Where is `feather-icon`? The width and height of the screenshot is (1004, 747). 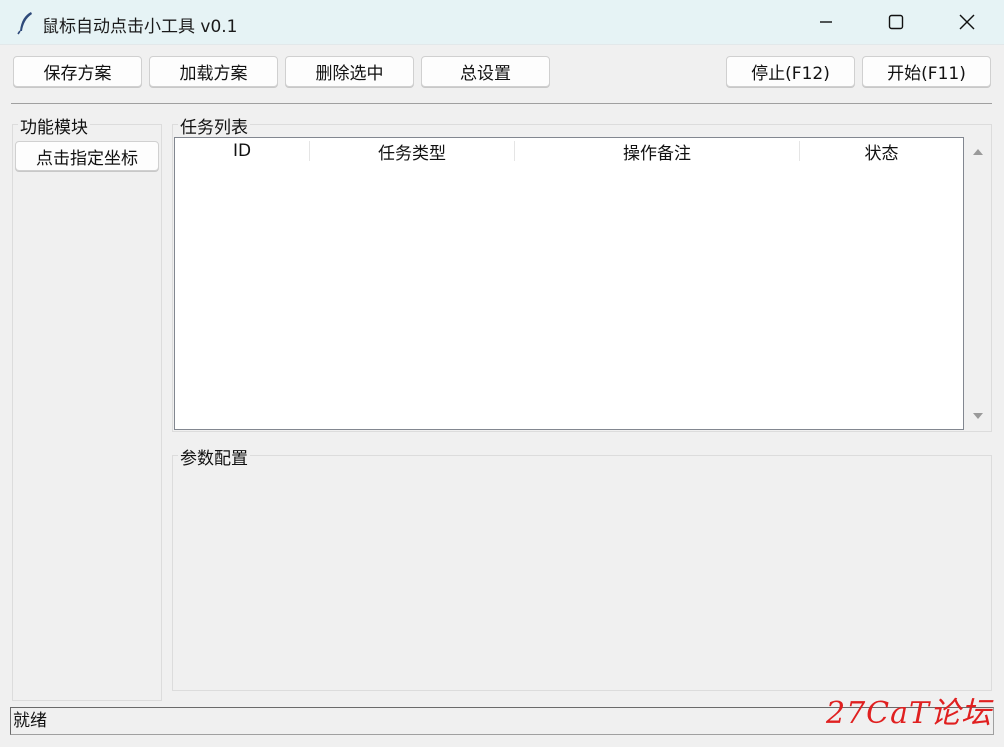
feather-icon is located at coordinates (26, 23).